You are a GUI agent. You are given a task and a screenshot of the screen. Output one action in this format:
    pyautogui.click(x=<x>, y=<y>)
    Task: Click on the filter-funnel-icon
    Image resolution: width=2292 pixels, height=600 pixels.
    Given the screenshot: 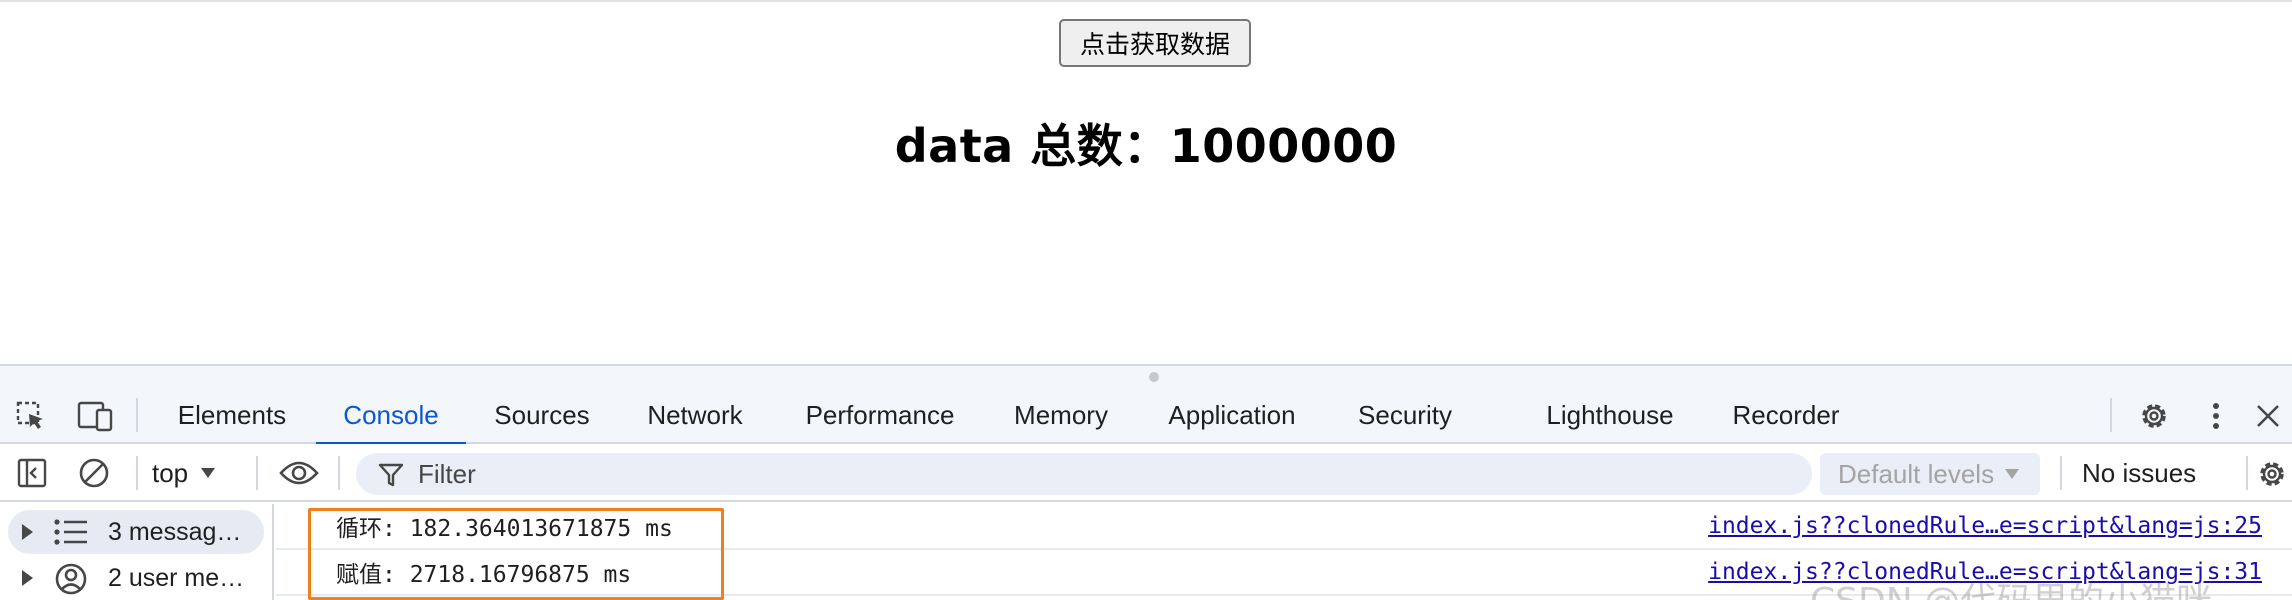 What is the action you would take?
    pyautogui.click(x=391, y=475)
    